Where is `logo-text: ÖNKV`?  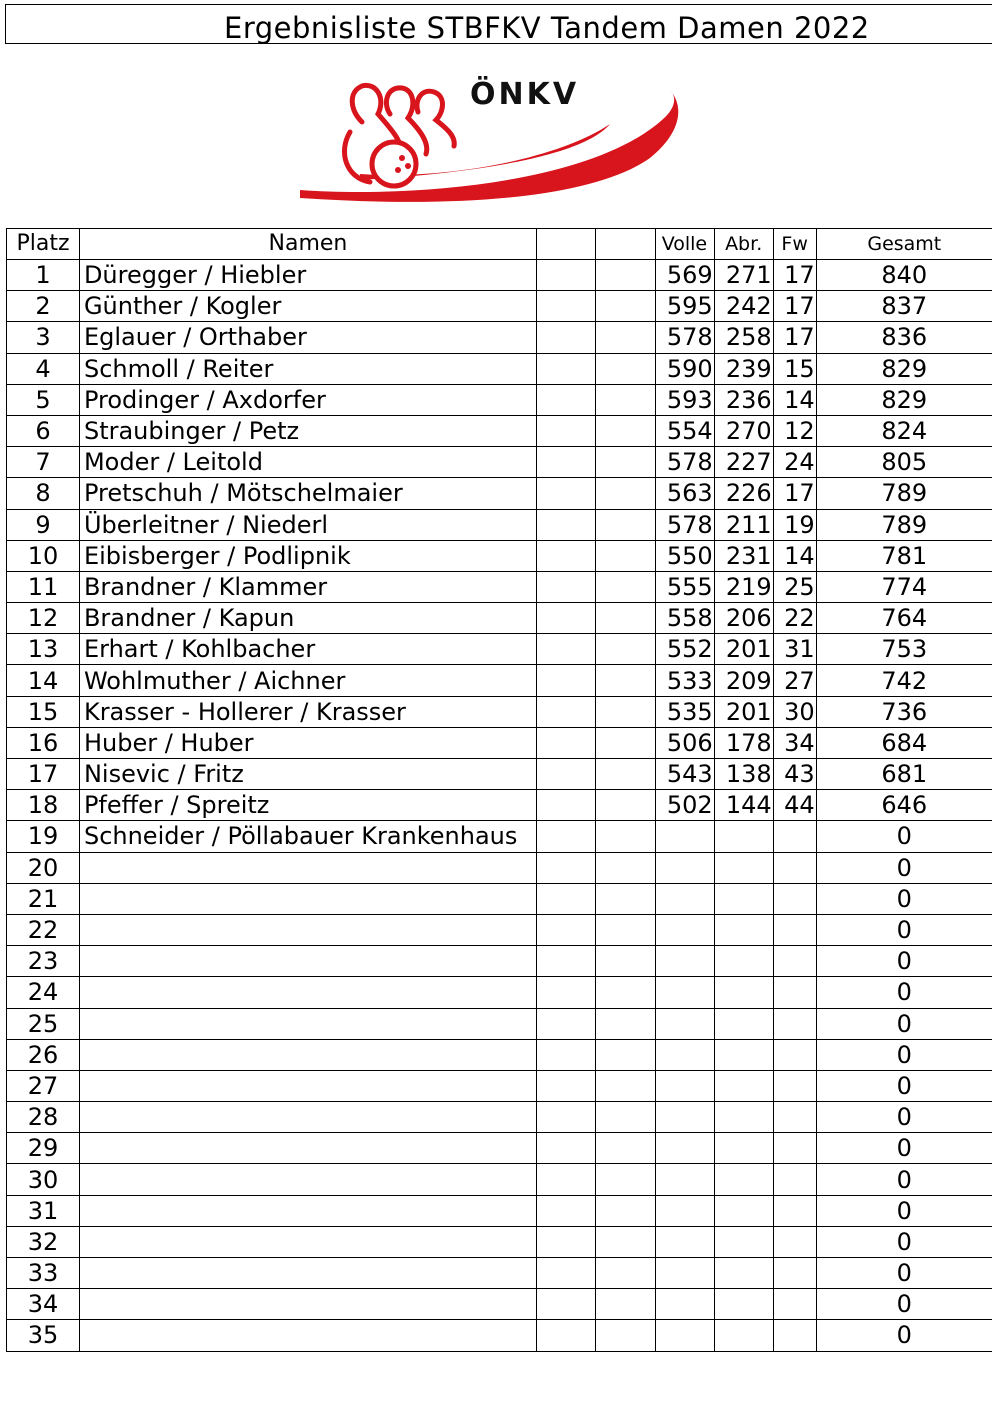 logo-text: ÖNKV is located at coordinates (524, 93).